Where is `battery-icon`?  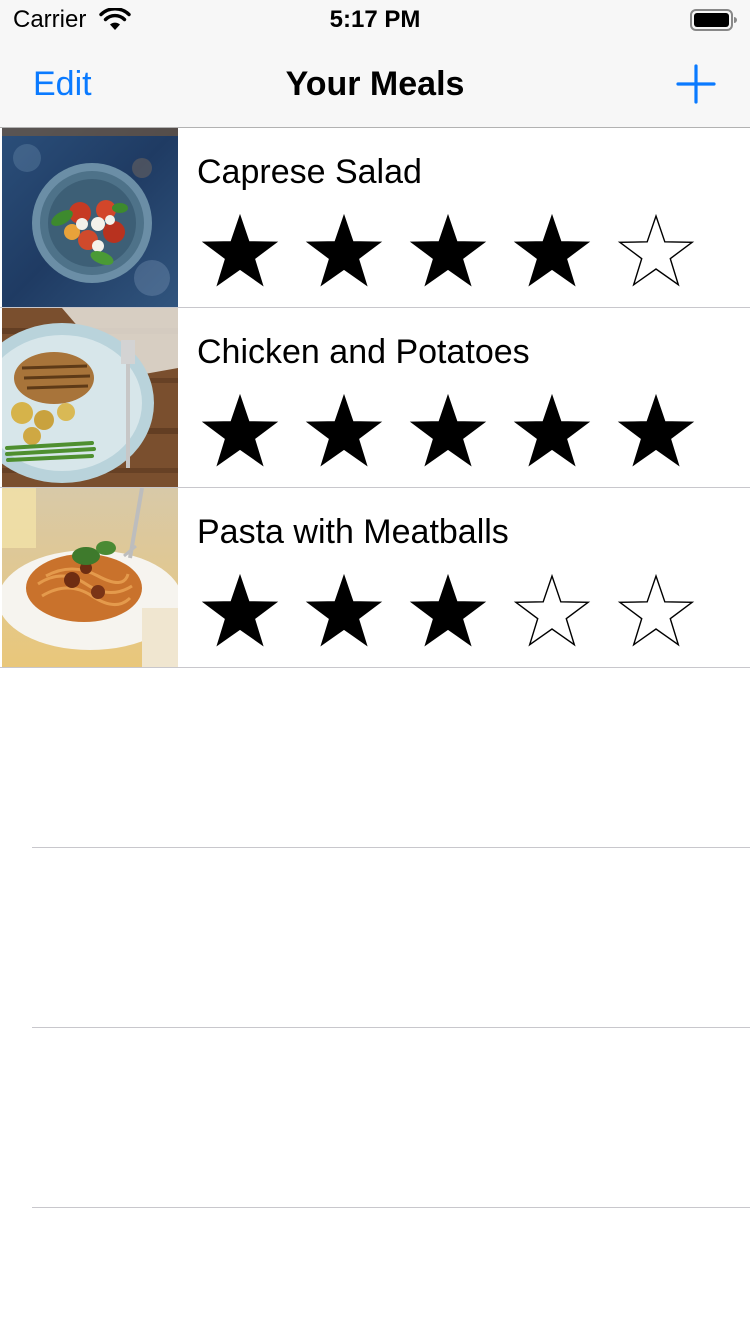 battery-icon is located at coordinates (713, 20).